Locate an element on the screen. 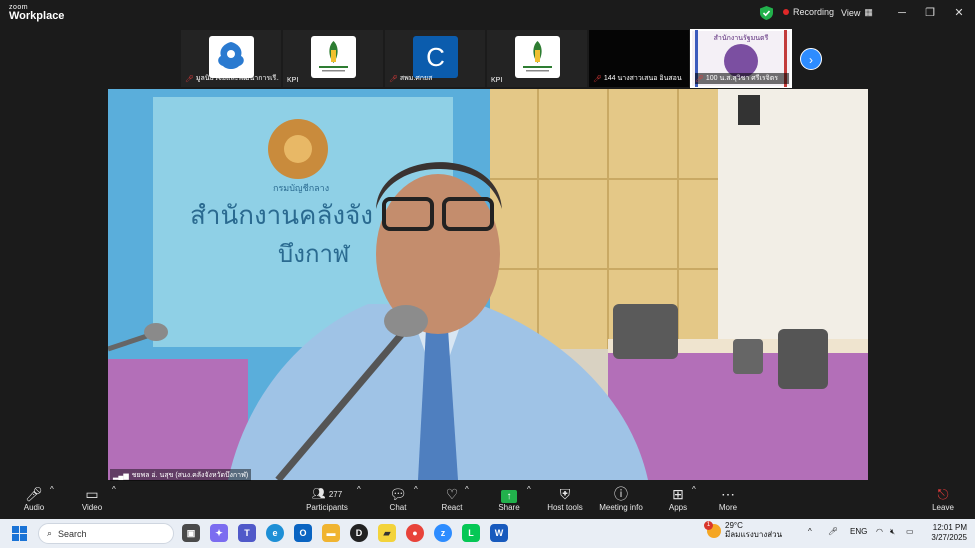 The image size is (975, 548). teams-icon: T is located at coordinates (247, 533).